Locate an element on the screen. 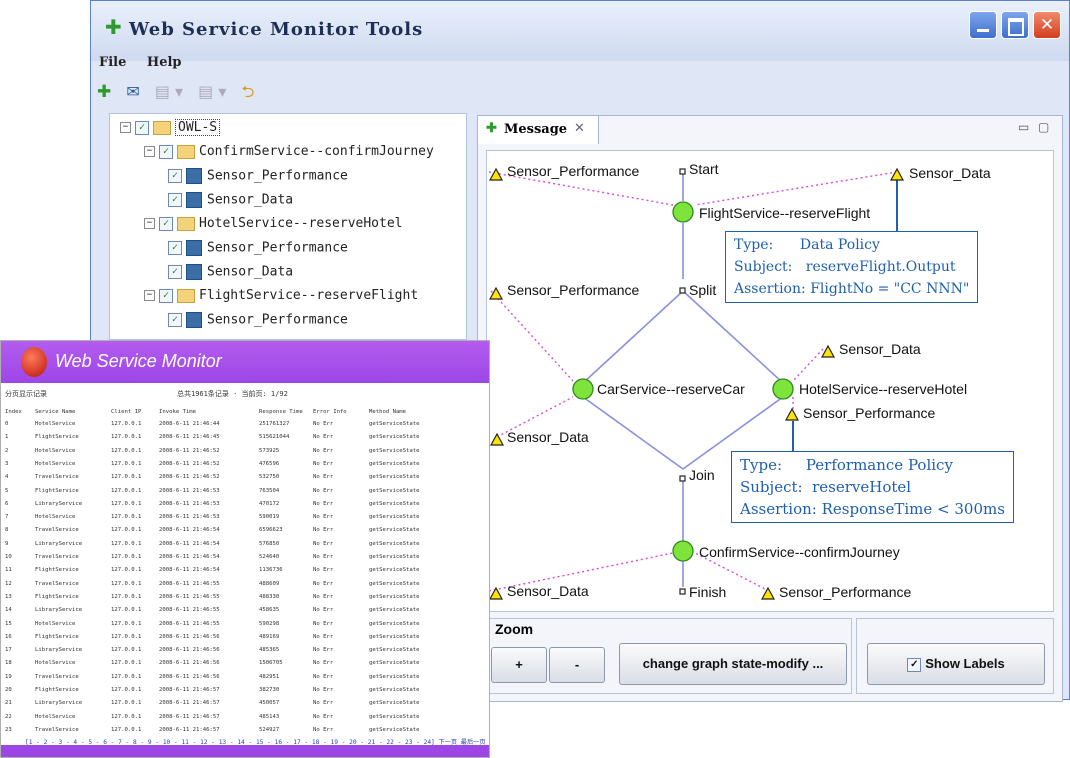 The height and width of the screenshot is (758, 1070). start-node-label: Start is located at coordinates (704, 169).